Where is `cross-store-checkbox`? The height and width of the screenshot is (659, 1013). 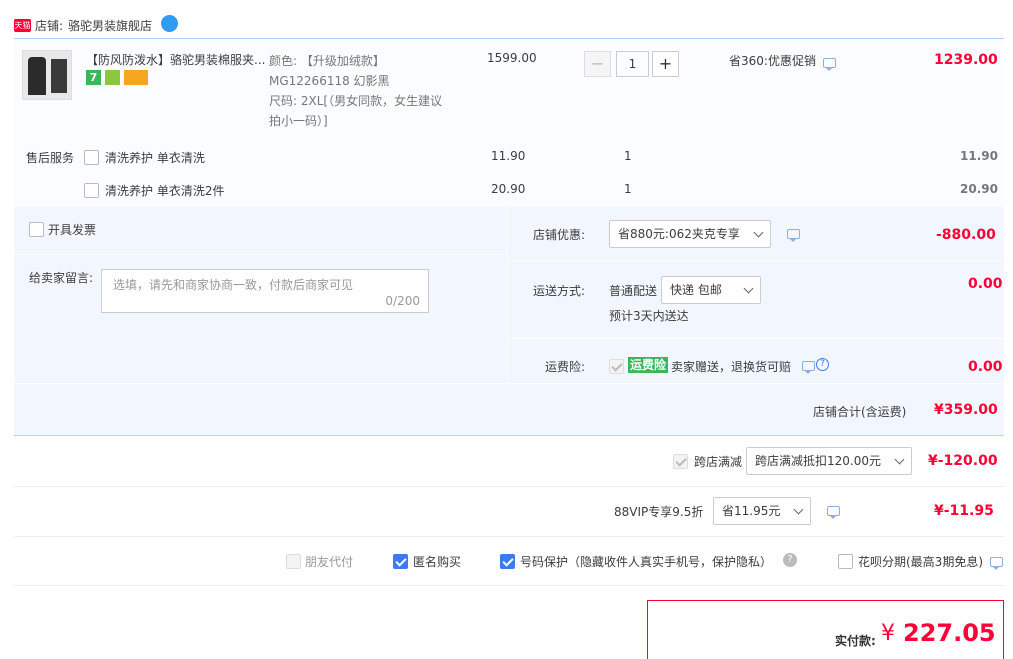 cross-store-checkbox is located at coordinates (680, 461).